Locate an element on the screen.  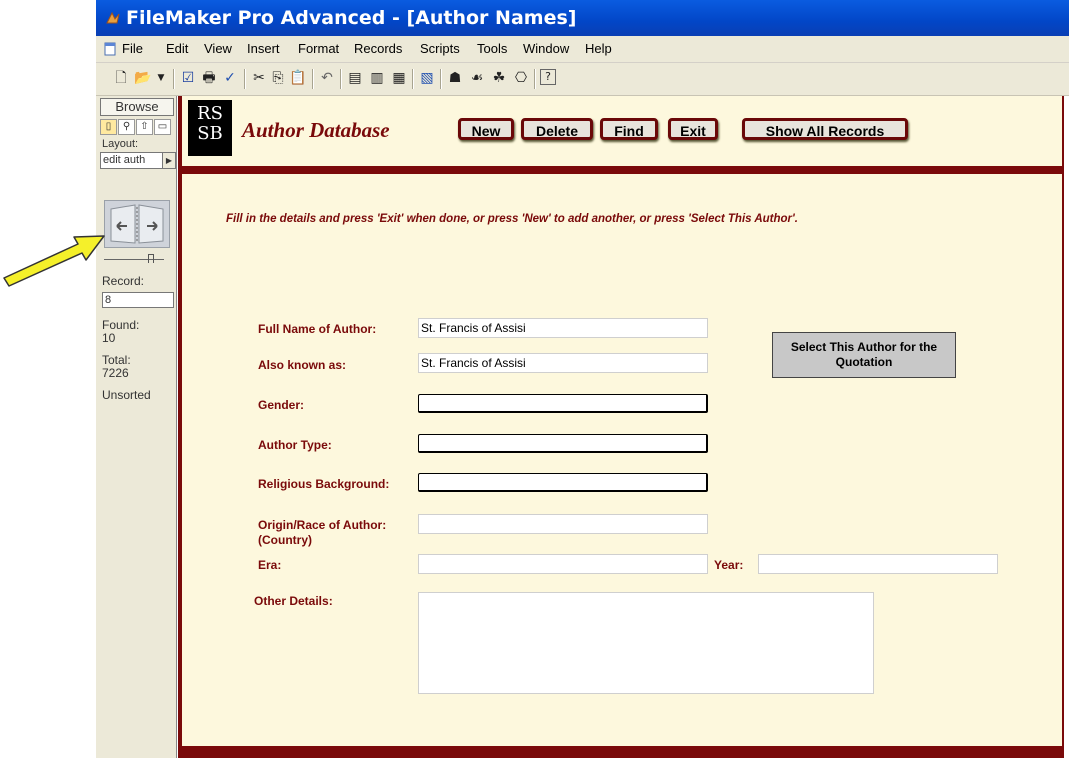
new-button: New is located at coordinates (486, 129).